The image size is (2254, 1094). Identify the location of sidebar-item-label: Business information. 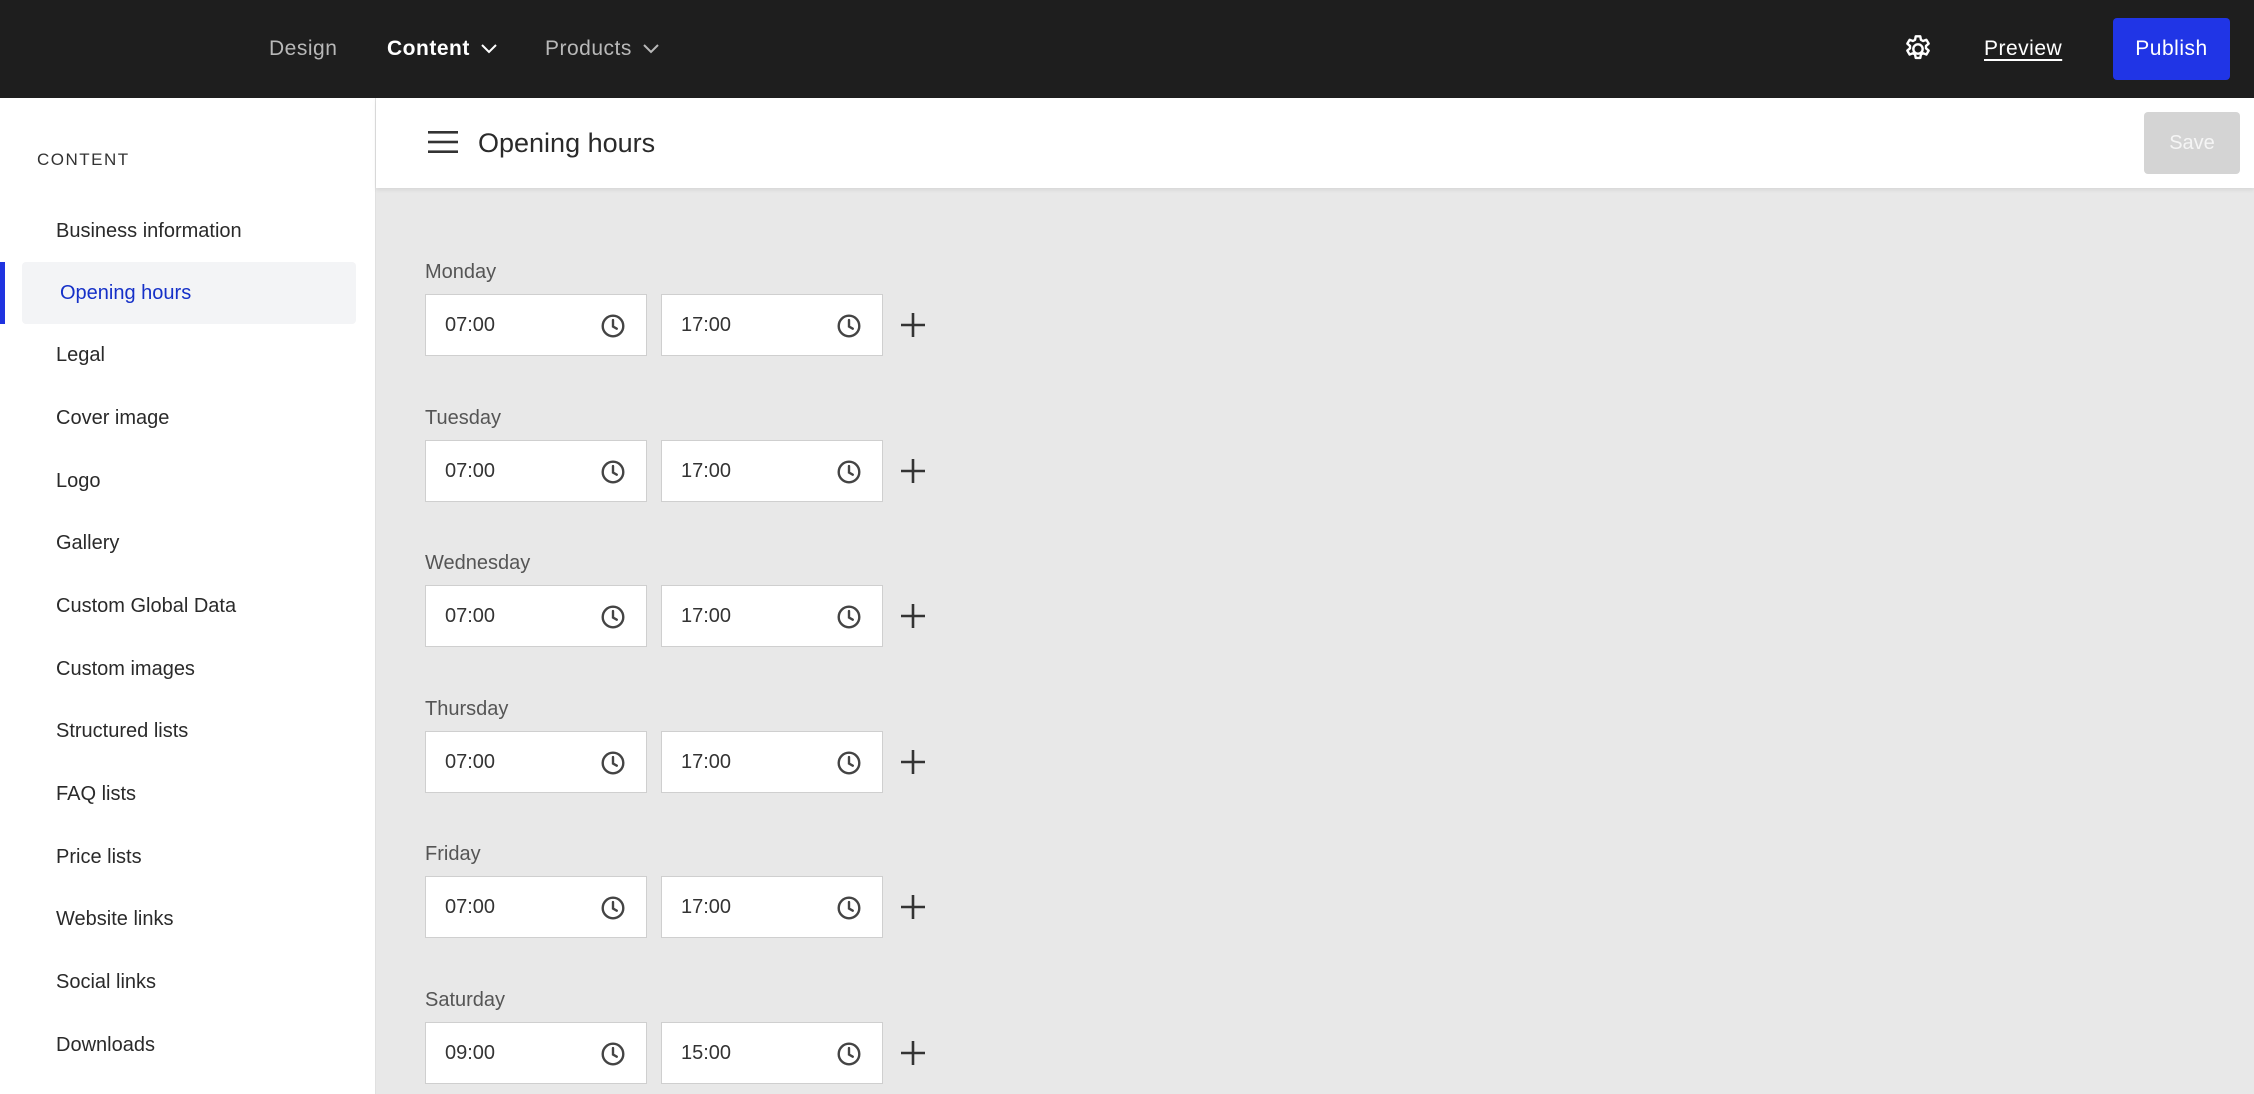
(149, 230).